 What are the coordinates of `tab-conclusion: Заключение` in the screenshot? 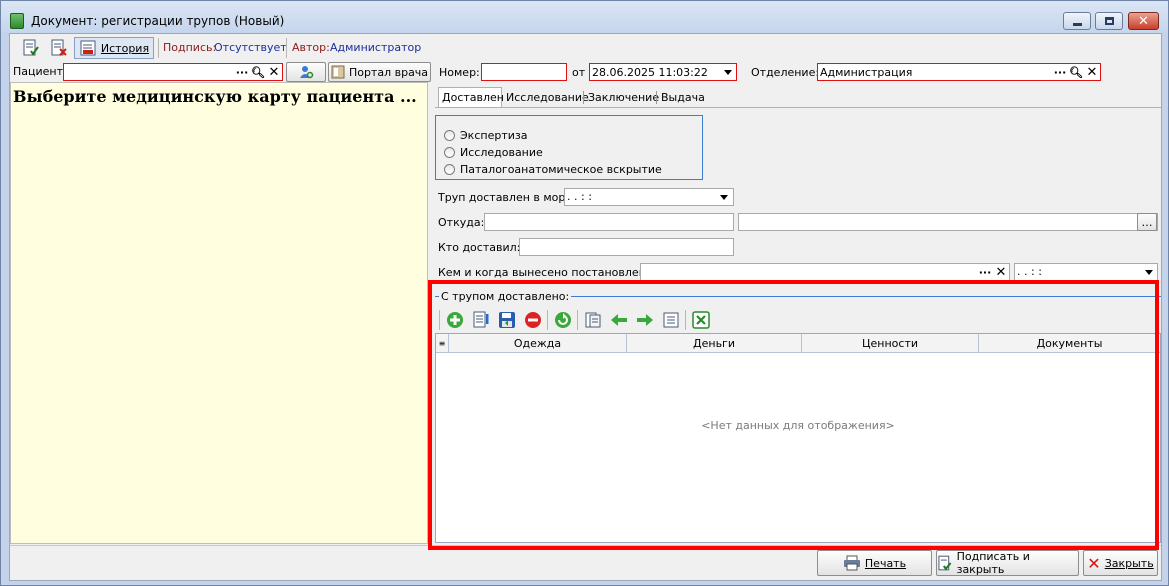 It's located at (623, 97).